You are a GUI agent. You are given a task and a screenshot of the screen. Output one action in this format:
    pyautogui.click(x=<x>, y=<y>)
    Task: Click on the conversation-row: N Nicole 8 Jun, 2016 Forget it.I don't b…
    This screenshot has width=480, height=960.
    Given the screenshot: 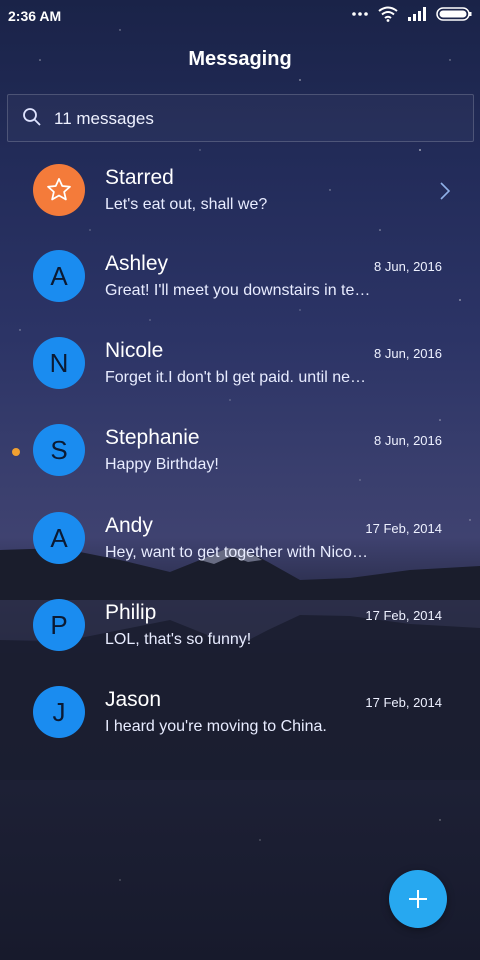 What is the action you would take?
    pyautogui.click(x=240, y=364)
    